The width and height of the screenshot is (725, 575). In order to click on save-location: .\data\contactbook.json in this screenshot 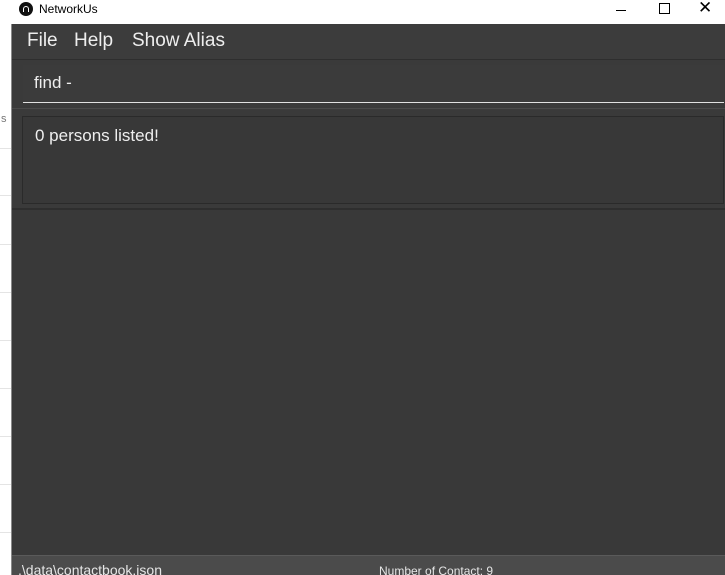, I will do `click(90, 568)`.